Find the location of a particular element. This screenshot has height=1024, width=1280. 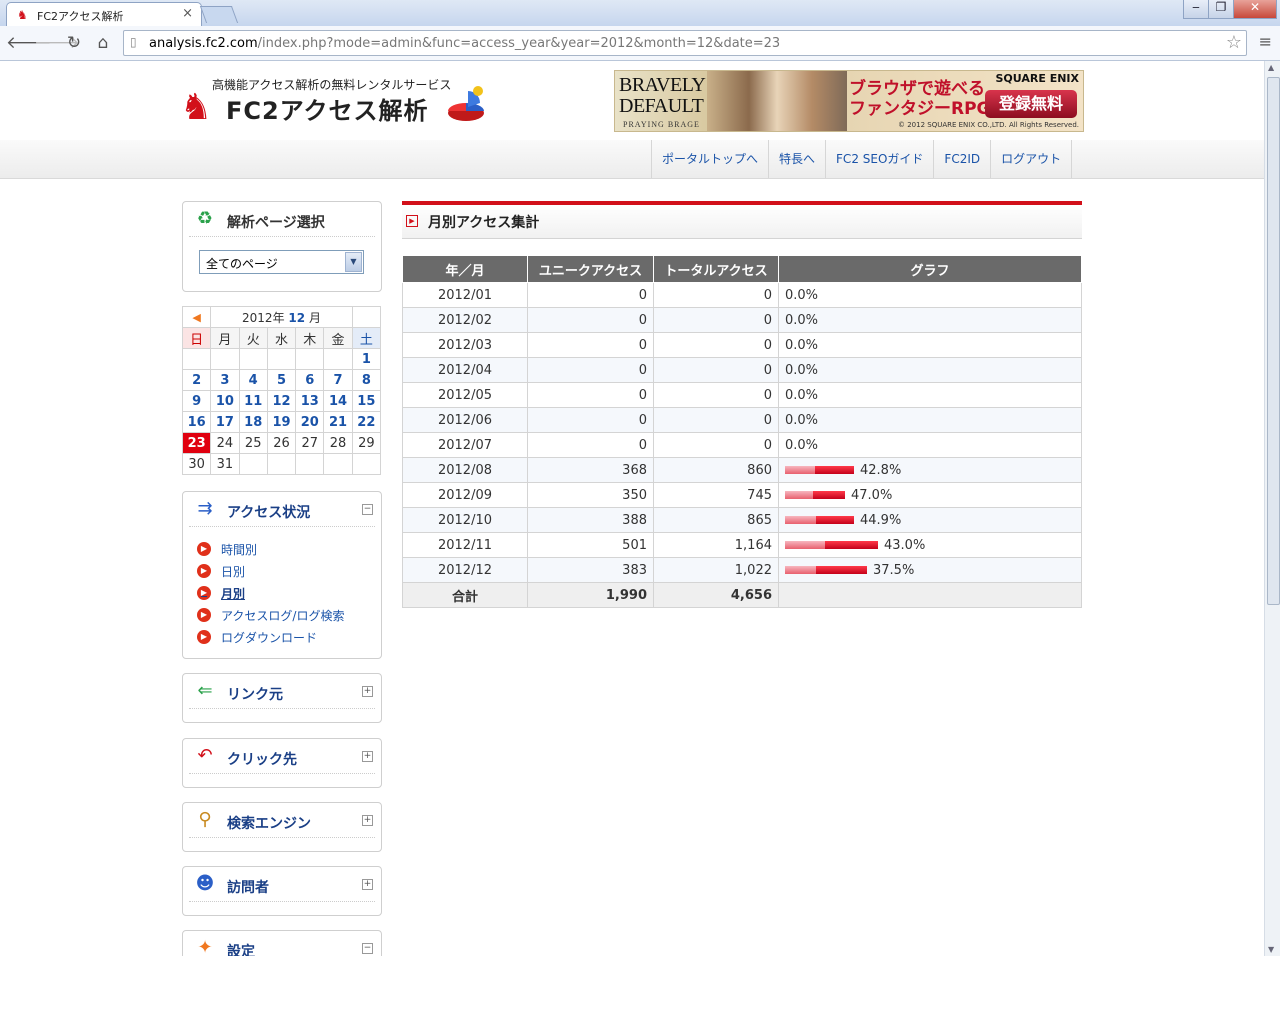

sidebar-section-title: クリック先 is located at coordinates (262, 759).